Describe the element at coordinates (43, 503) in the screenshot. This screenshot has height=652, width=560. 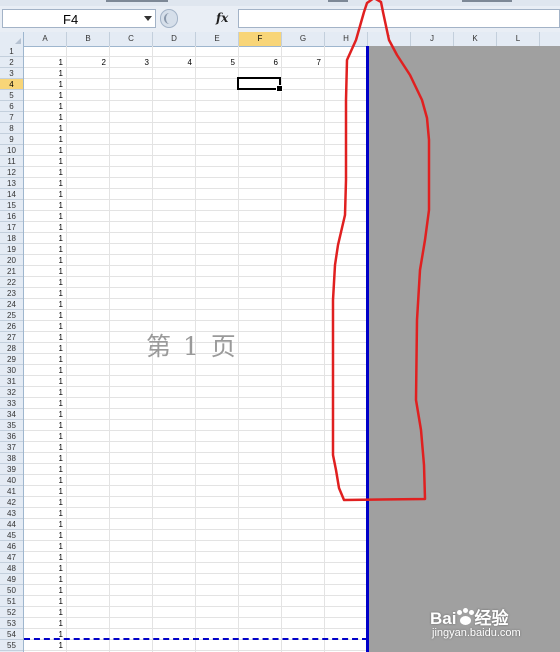
I see `cell-A42: 1` at that location.